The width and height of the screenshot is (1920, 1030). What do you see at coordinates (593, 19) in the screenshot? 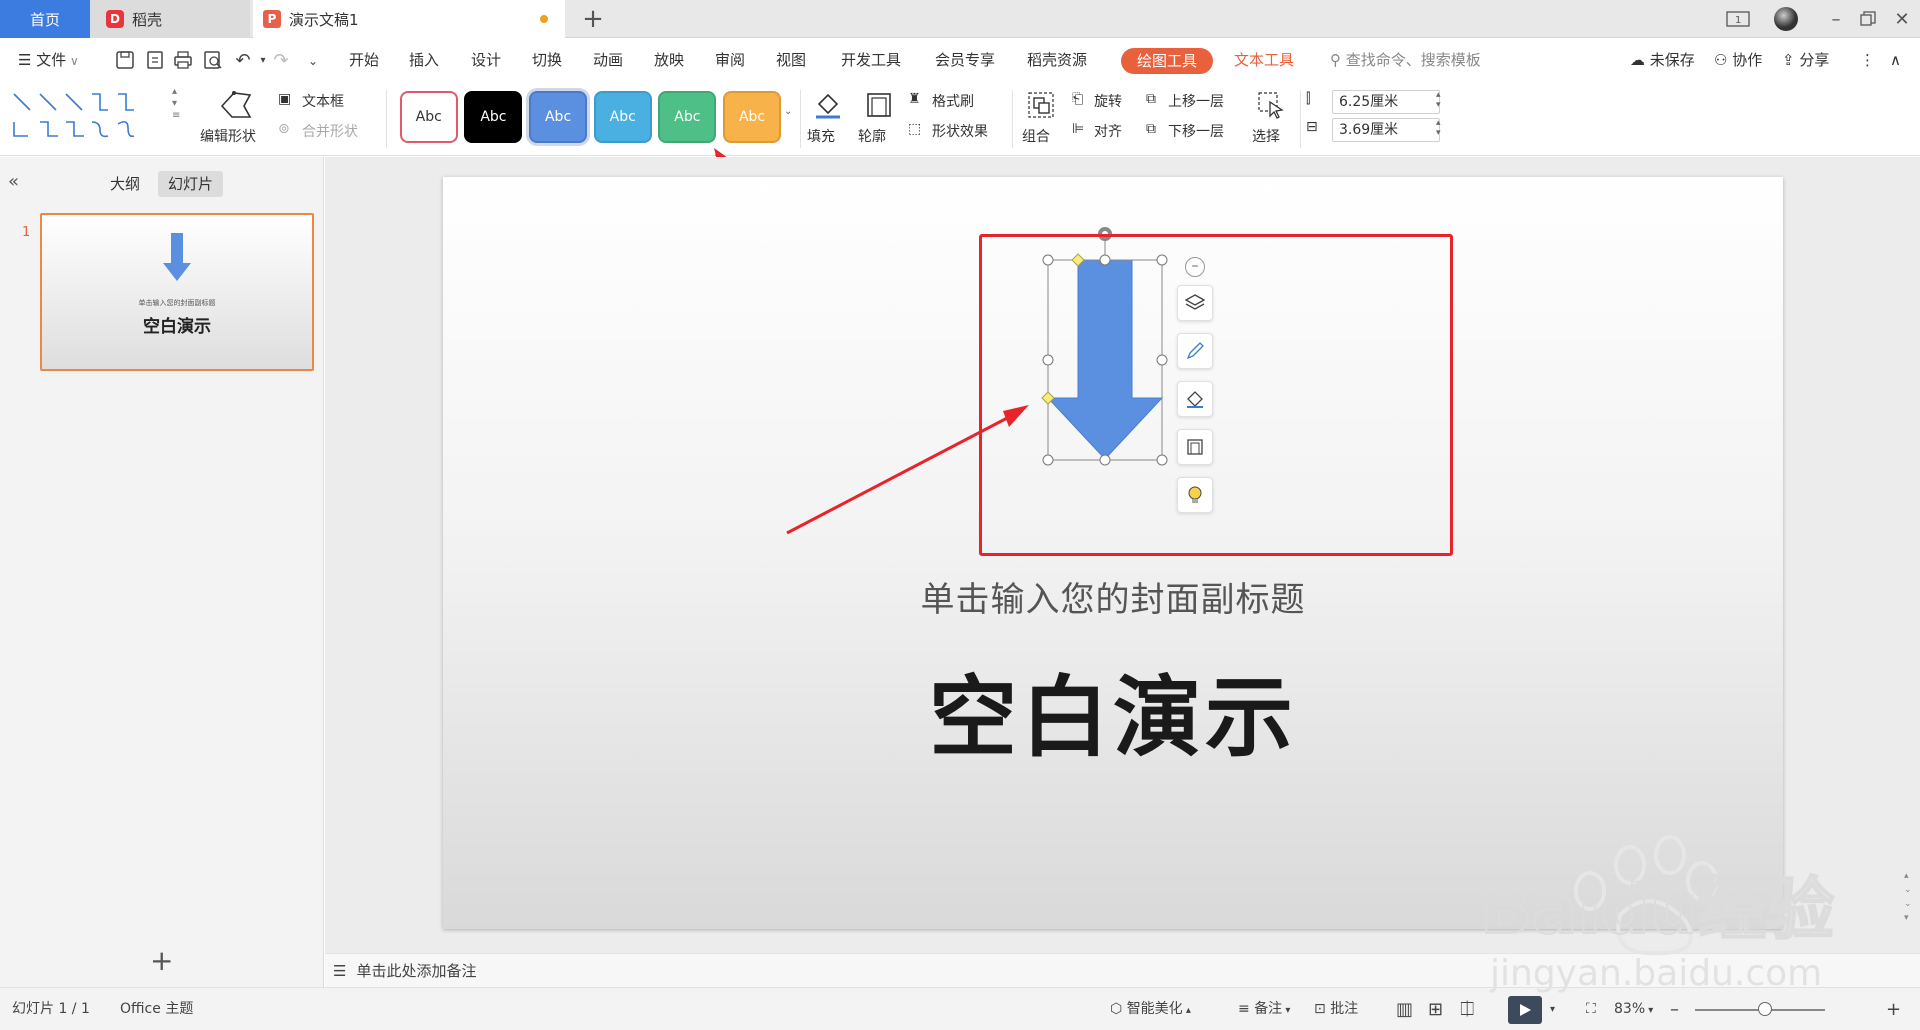
I see `new-tab-button: +` at bounding box center [593, 19].